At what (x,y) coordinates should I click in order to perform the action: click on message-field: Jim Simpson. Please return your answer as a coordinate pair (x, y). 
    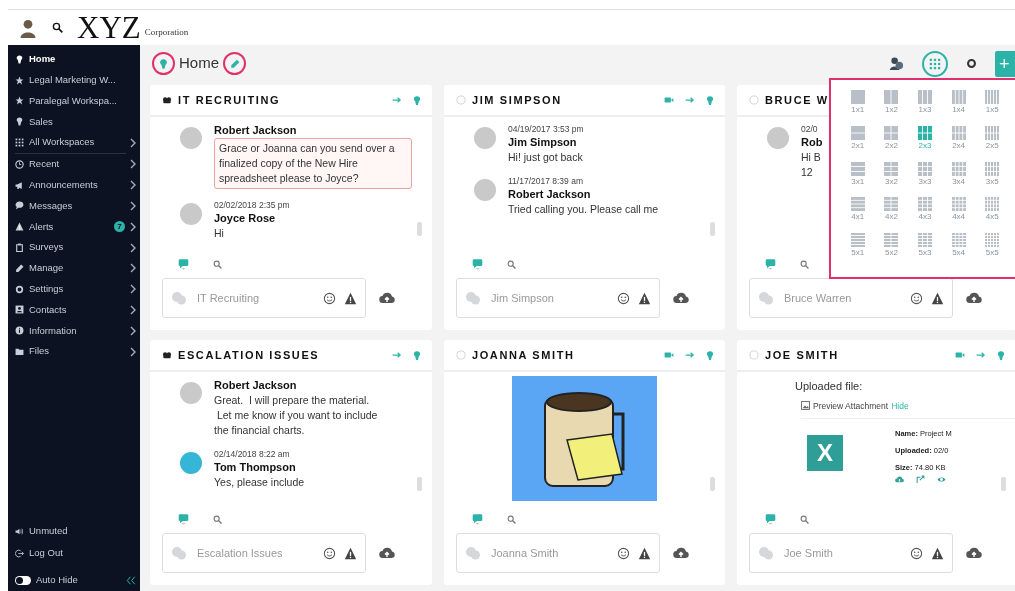
    Looking at the image, I should click on (558, 298).